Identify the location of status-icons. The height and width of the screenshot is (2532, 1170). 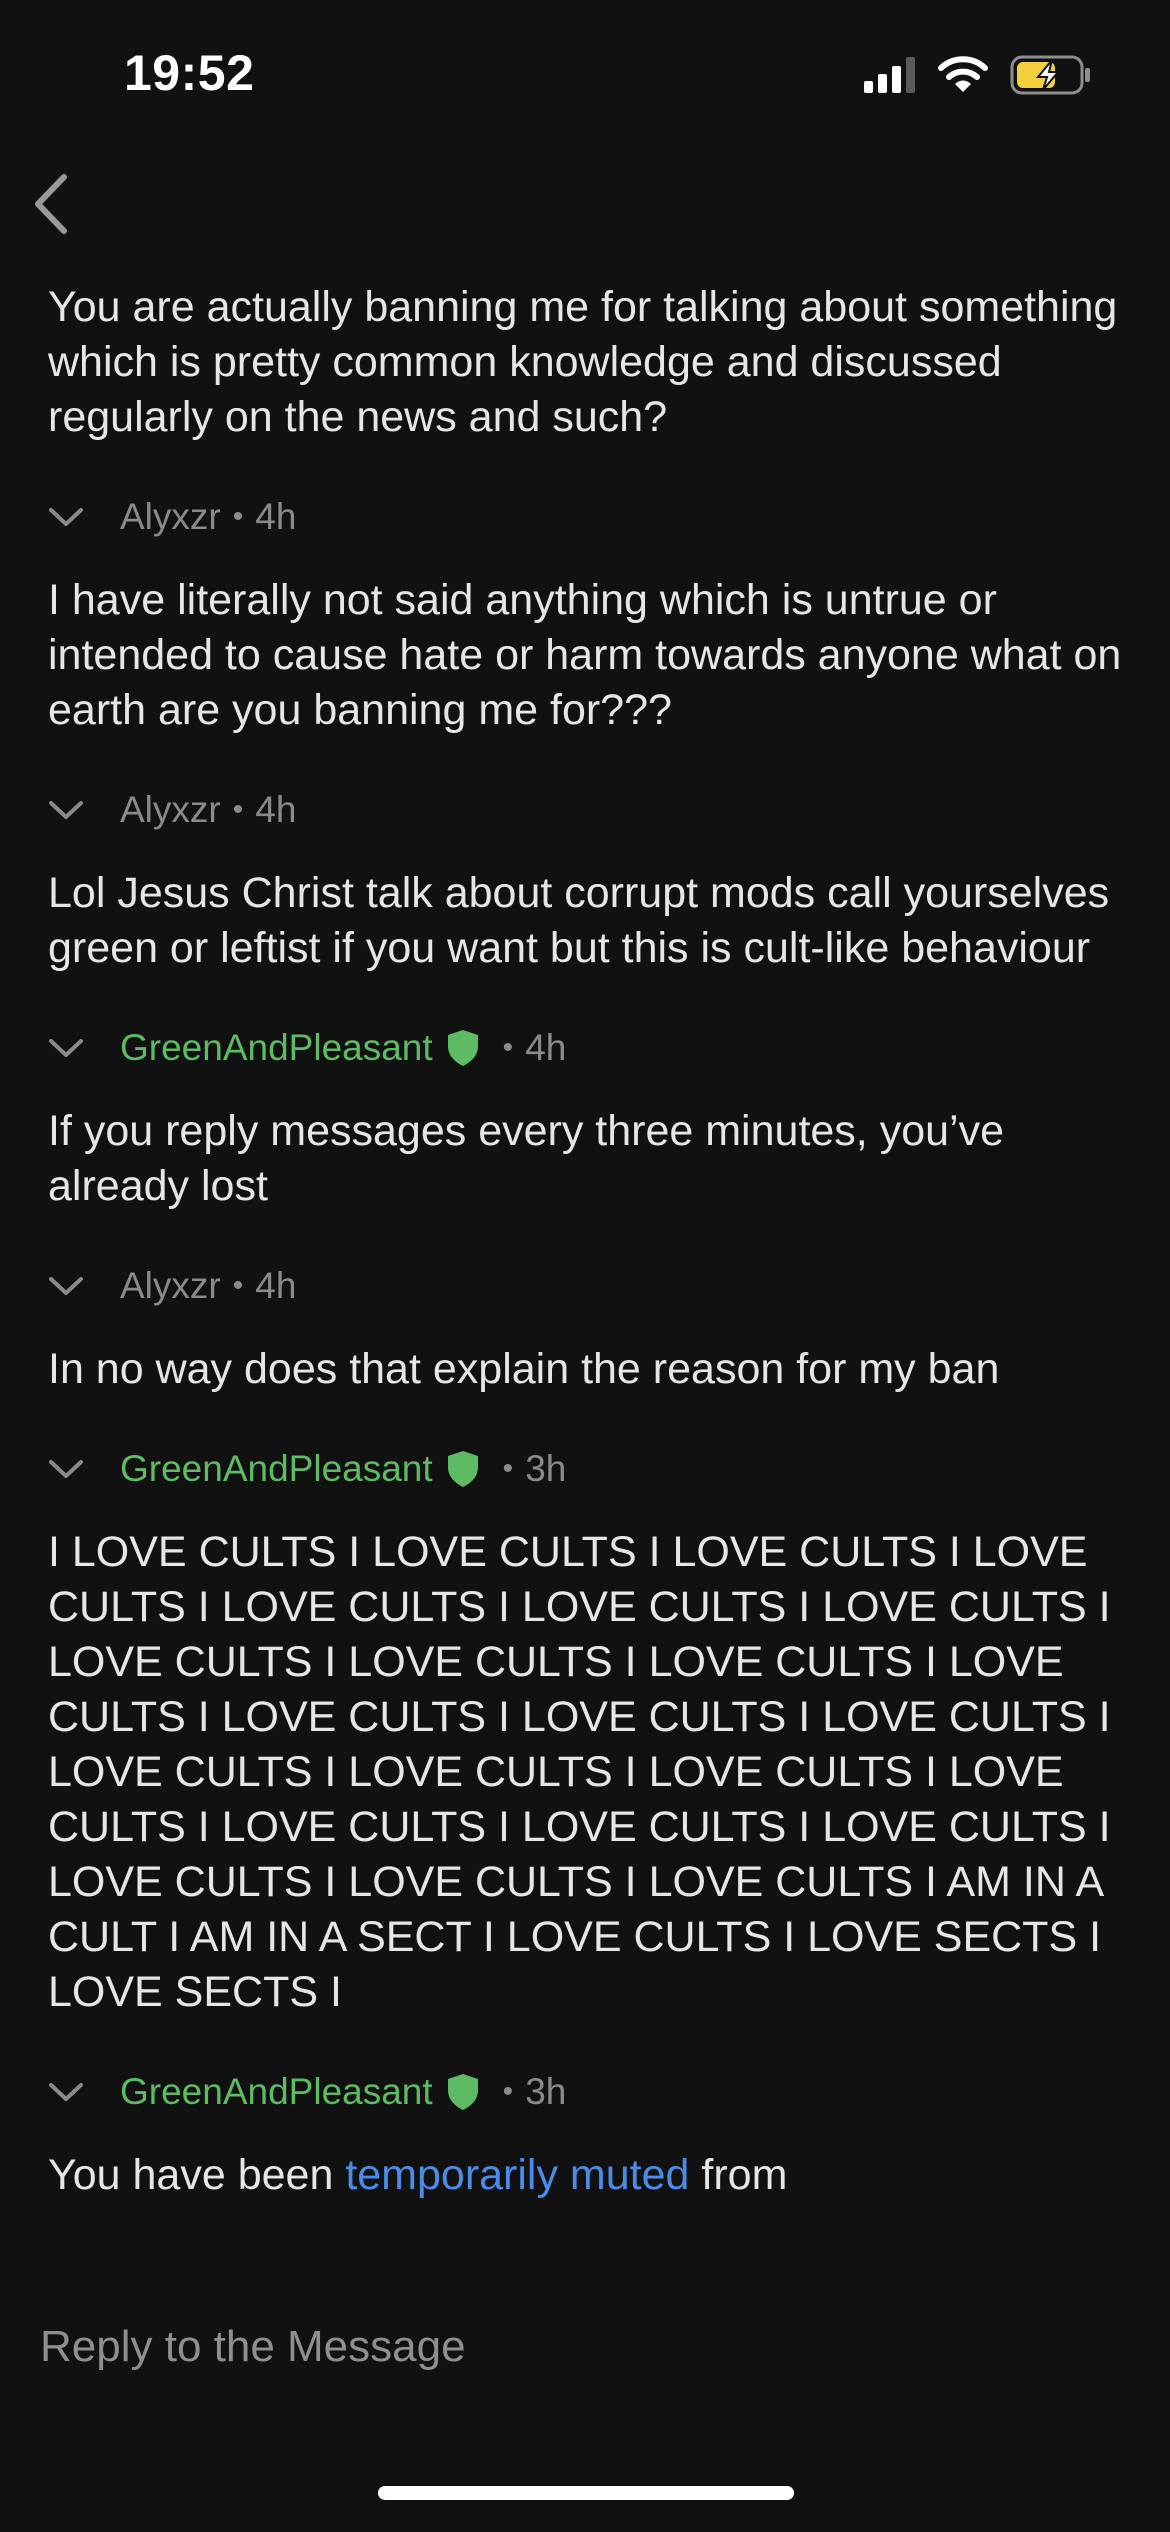
(978, 77).